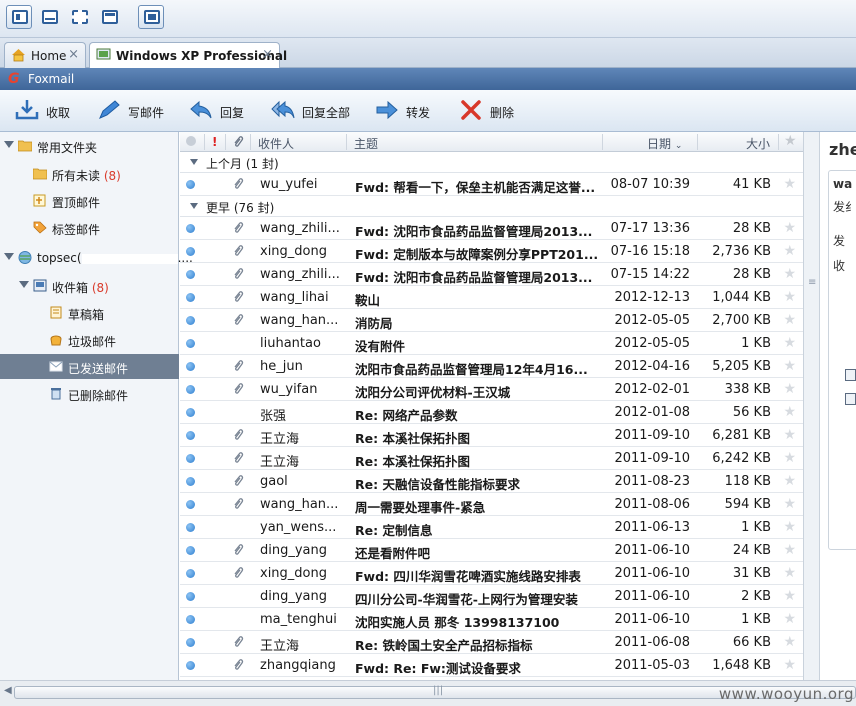 This screenshot has width=856, height=706. I want to click on delete-button: 删除, so click(487, 111).